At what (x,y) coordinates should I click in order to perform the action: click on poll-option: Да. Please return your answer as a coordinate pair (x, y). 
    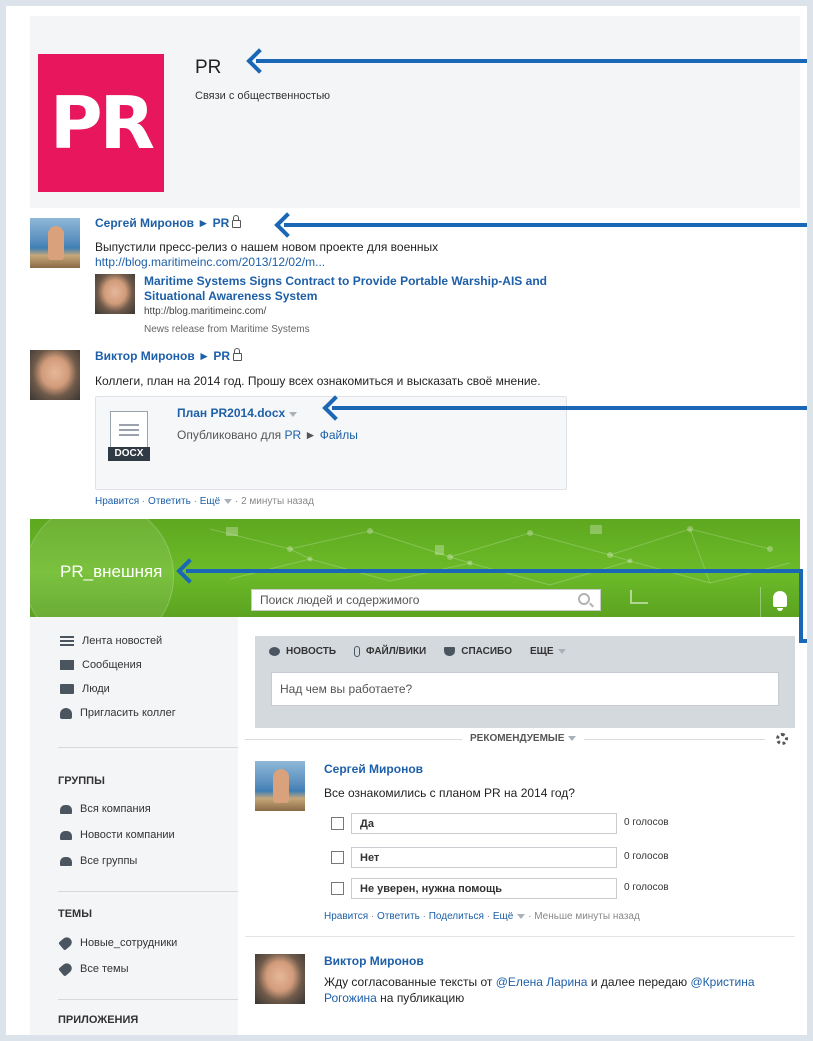
    Looking at the image, I should click on (484, 823).